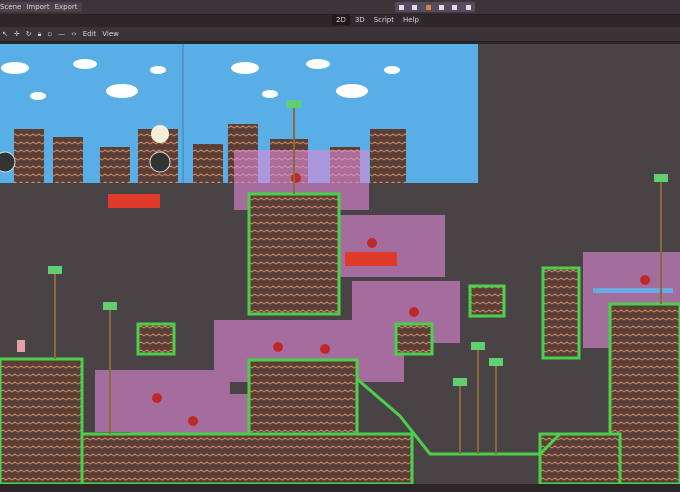 The width and height of the screenshot is (680, 492). I want to click on top-bar: Scene Import Export, so click(340, 7).